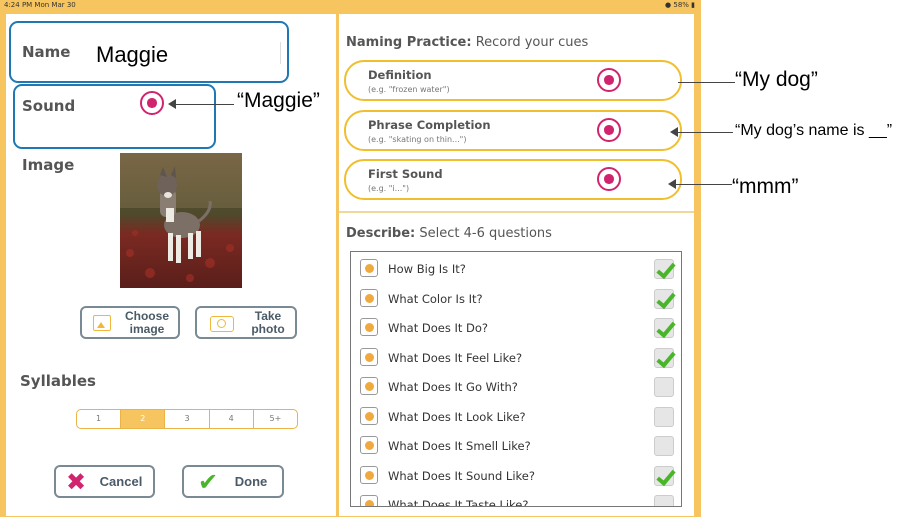  Describe the element at coordinates (609, 80) in the screenshot. I see `definition-record-button` at that location.